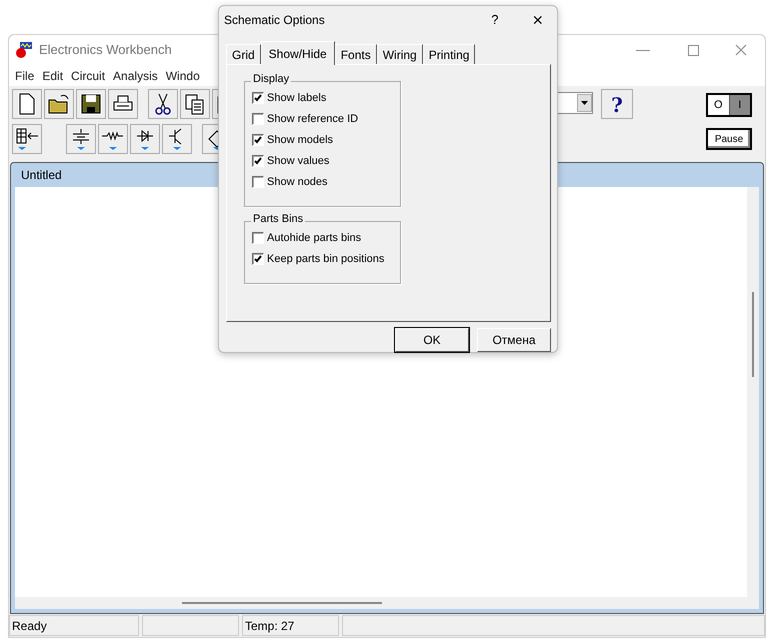 Image resolution: width=770 pixels, height=641 pixels. I want to click on checkbox-label: Show values, so click(298, 161).